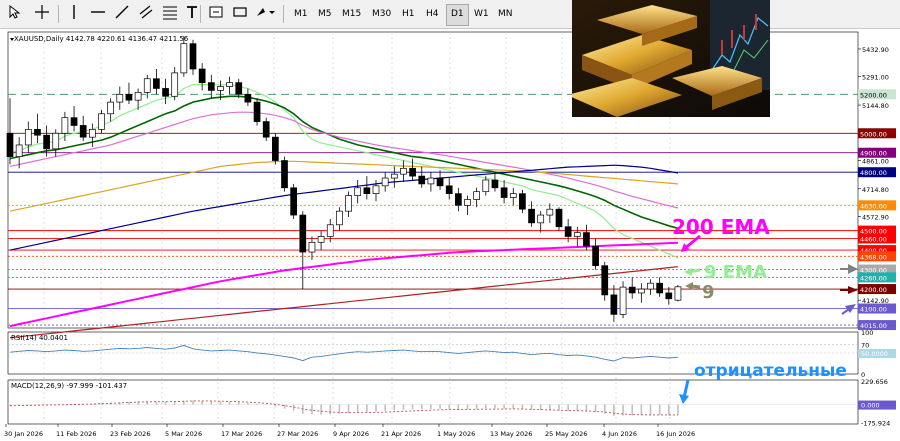  Describe the element at coordinates (14, 14) in the screenshot. I see `cursor-icon` at that location.